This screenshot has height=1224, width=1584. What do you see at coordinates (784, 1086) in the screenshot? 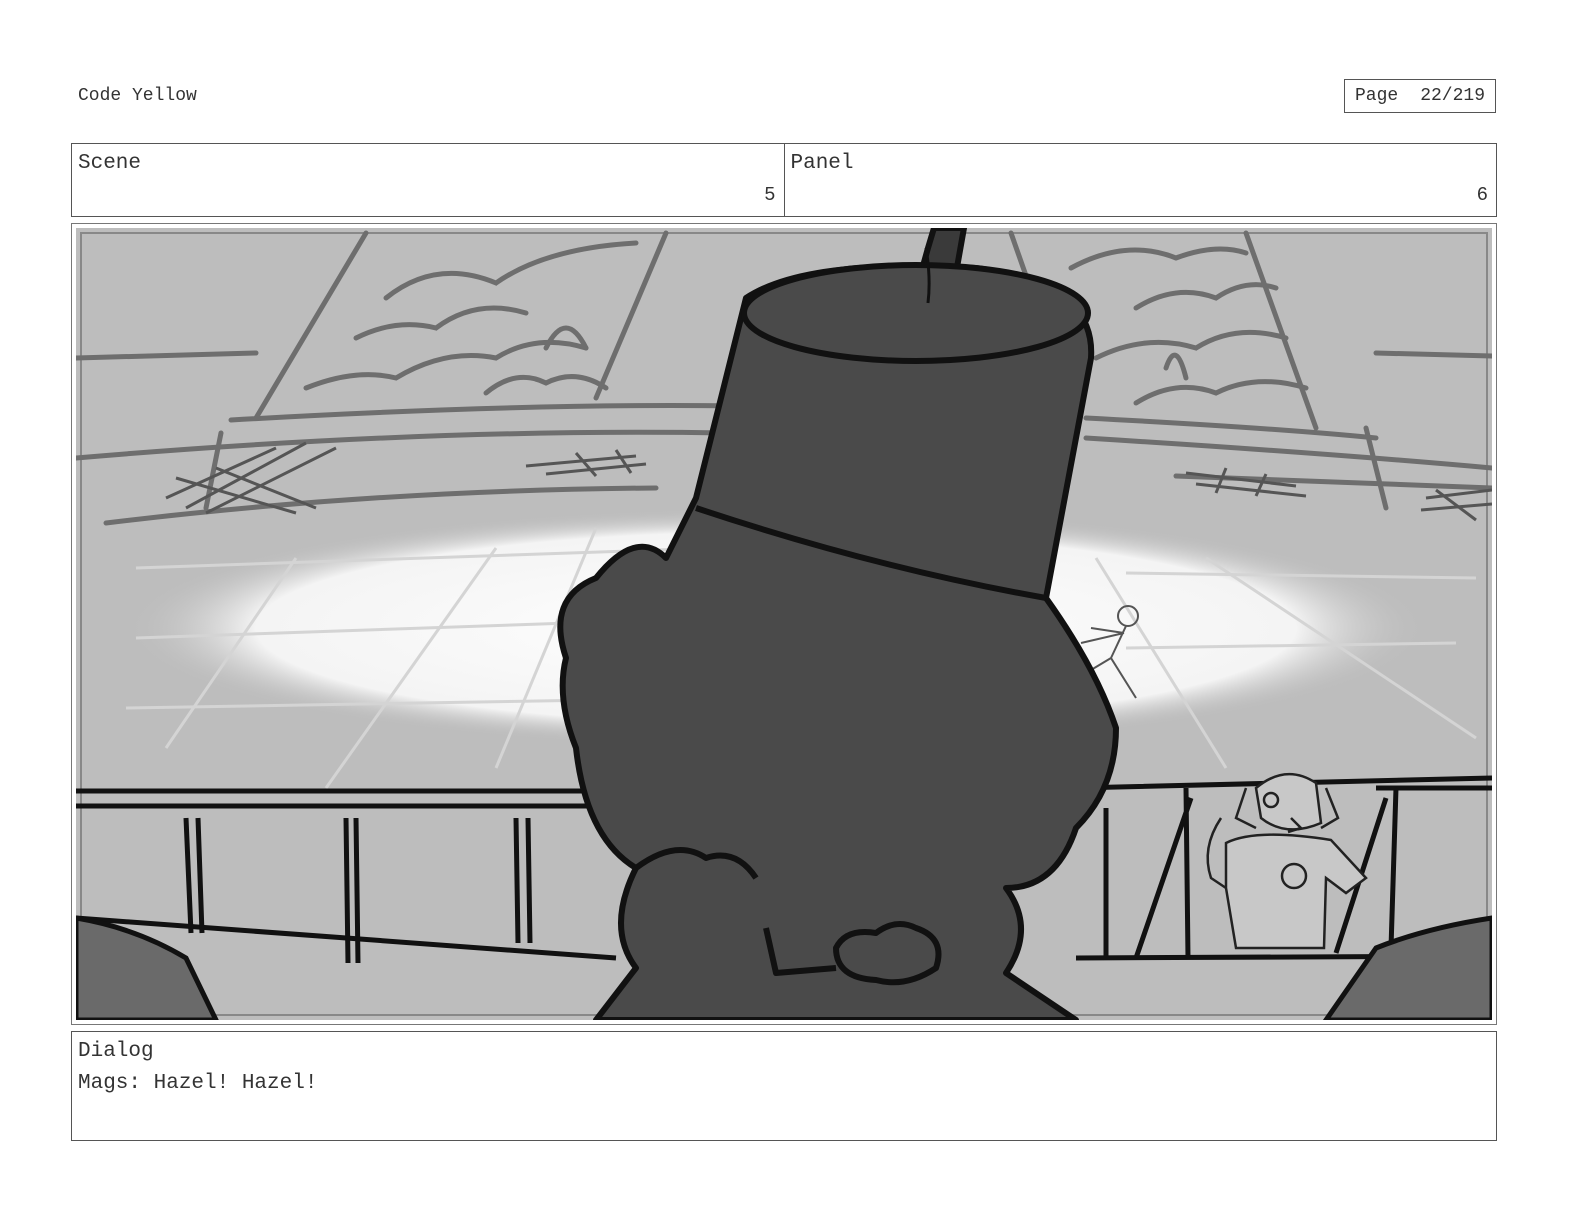
I see `dialog-box: Dialog Mags: Hazel! Hazel!` at bounding box center [784, 1086].